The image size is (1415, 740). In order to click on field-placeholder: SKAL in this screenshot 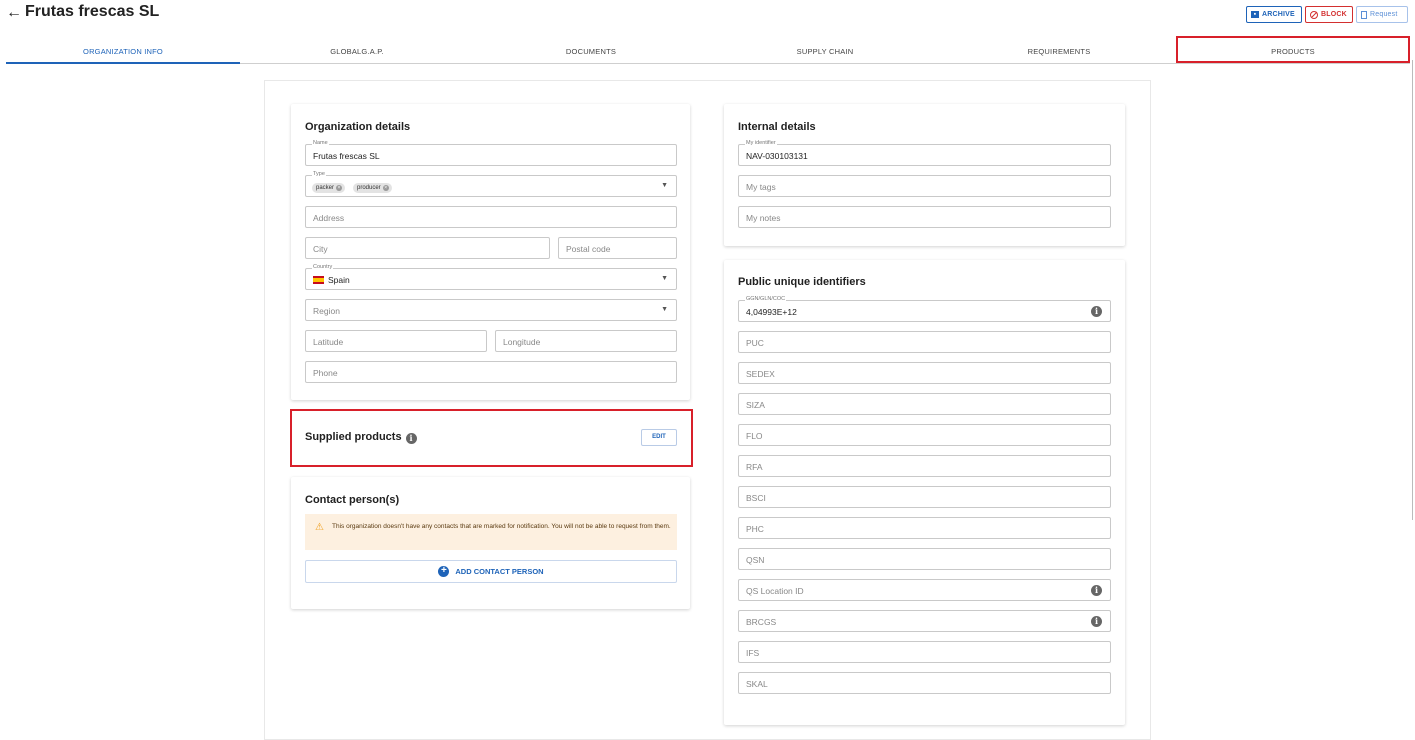, I will do `click(757, 684)`.